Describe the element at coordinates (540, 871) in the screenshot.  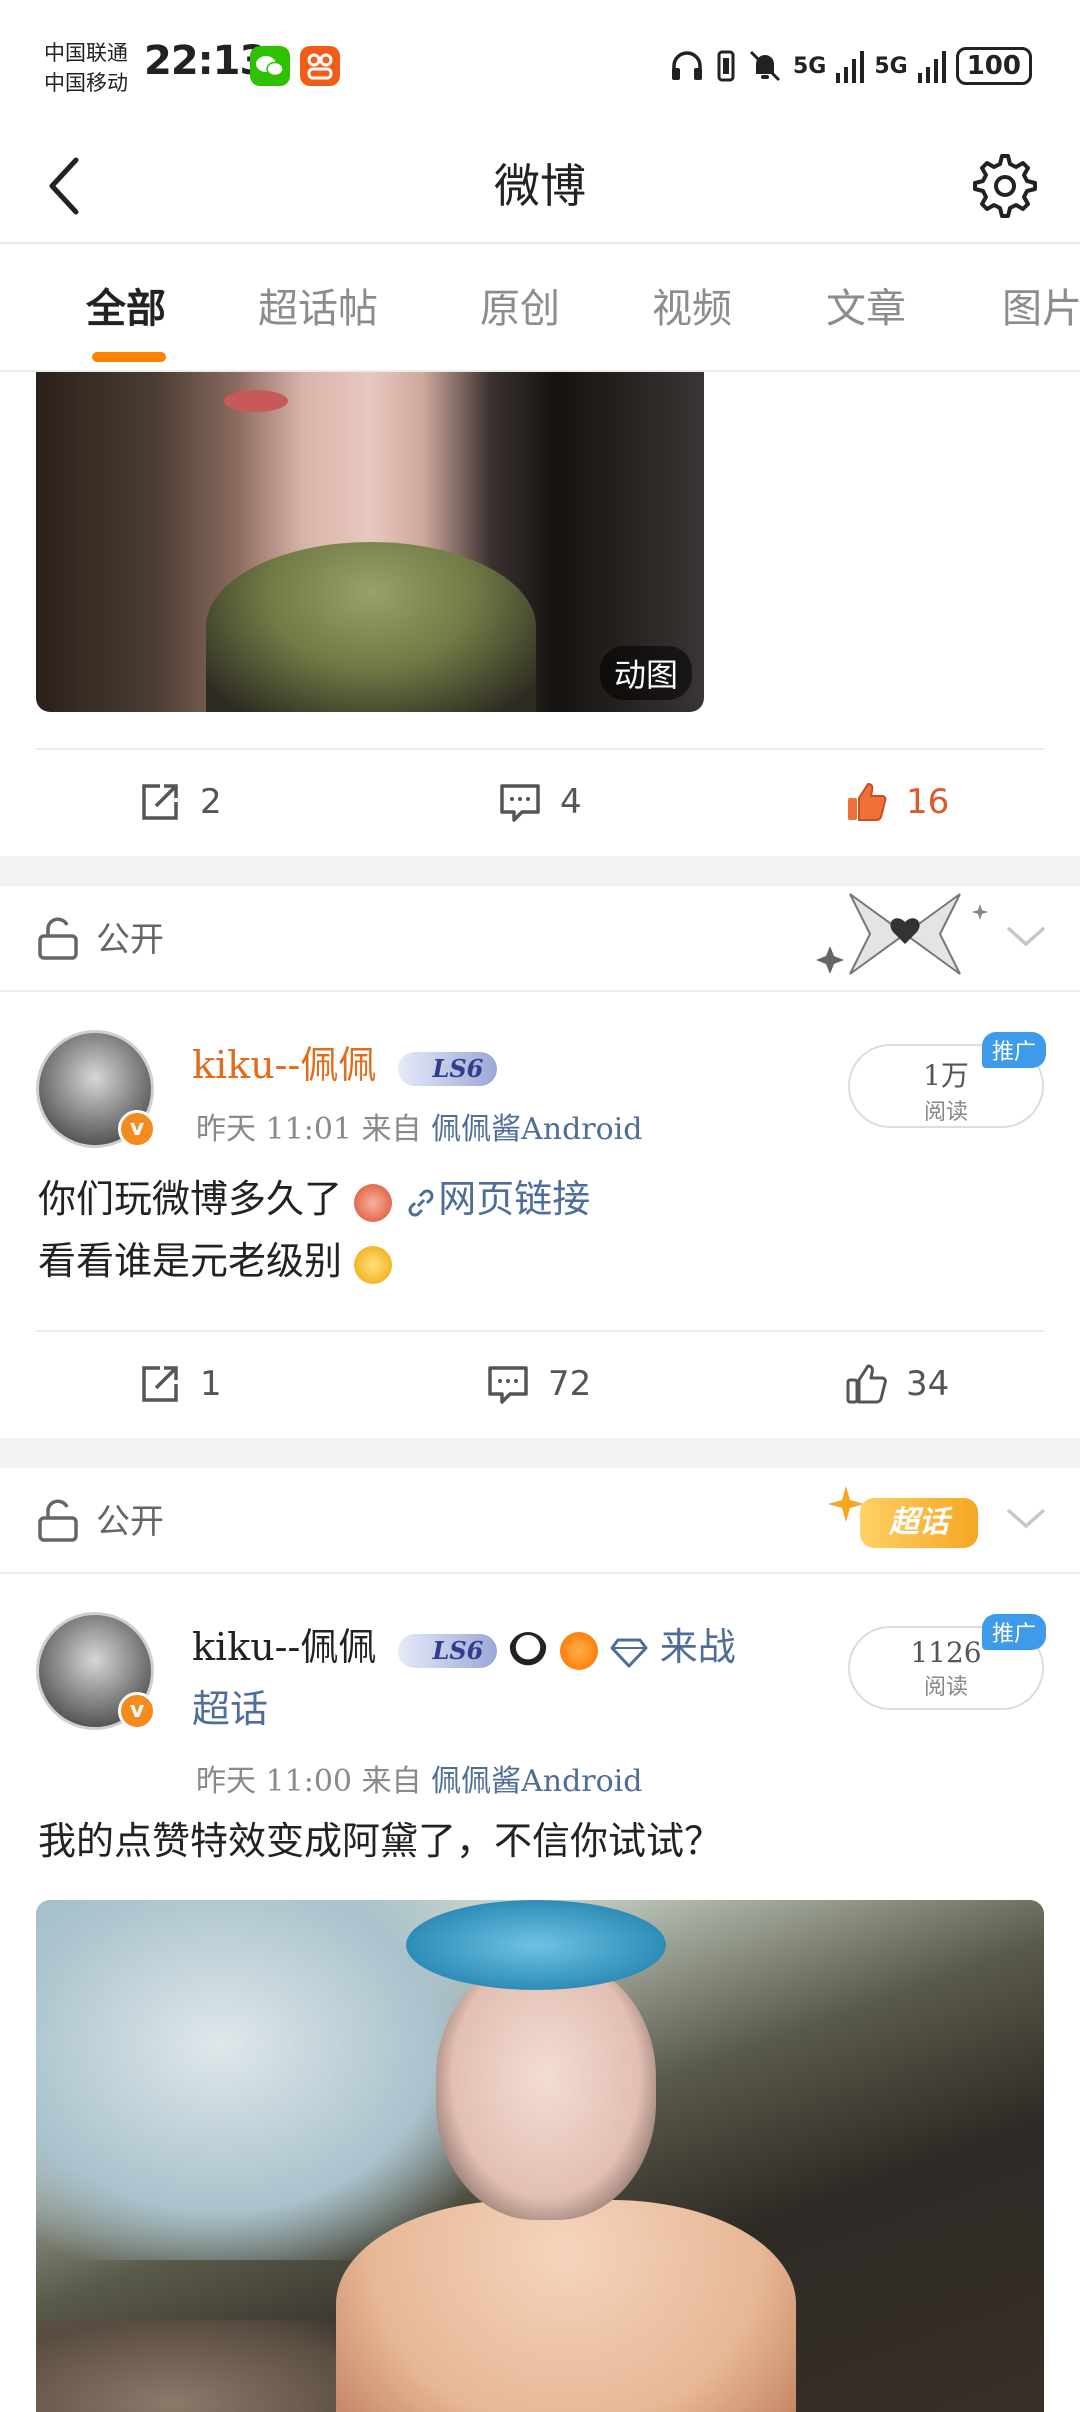
I see `post-separator` at that location.